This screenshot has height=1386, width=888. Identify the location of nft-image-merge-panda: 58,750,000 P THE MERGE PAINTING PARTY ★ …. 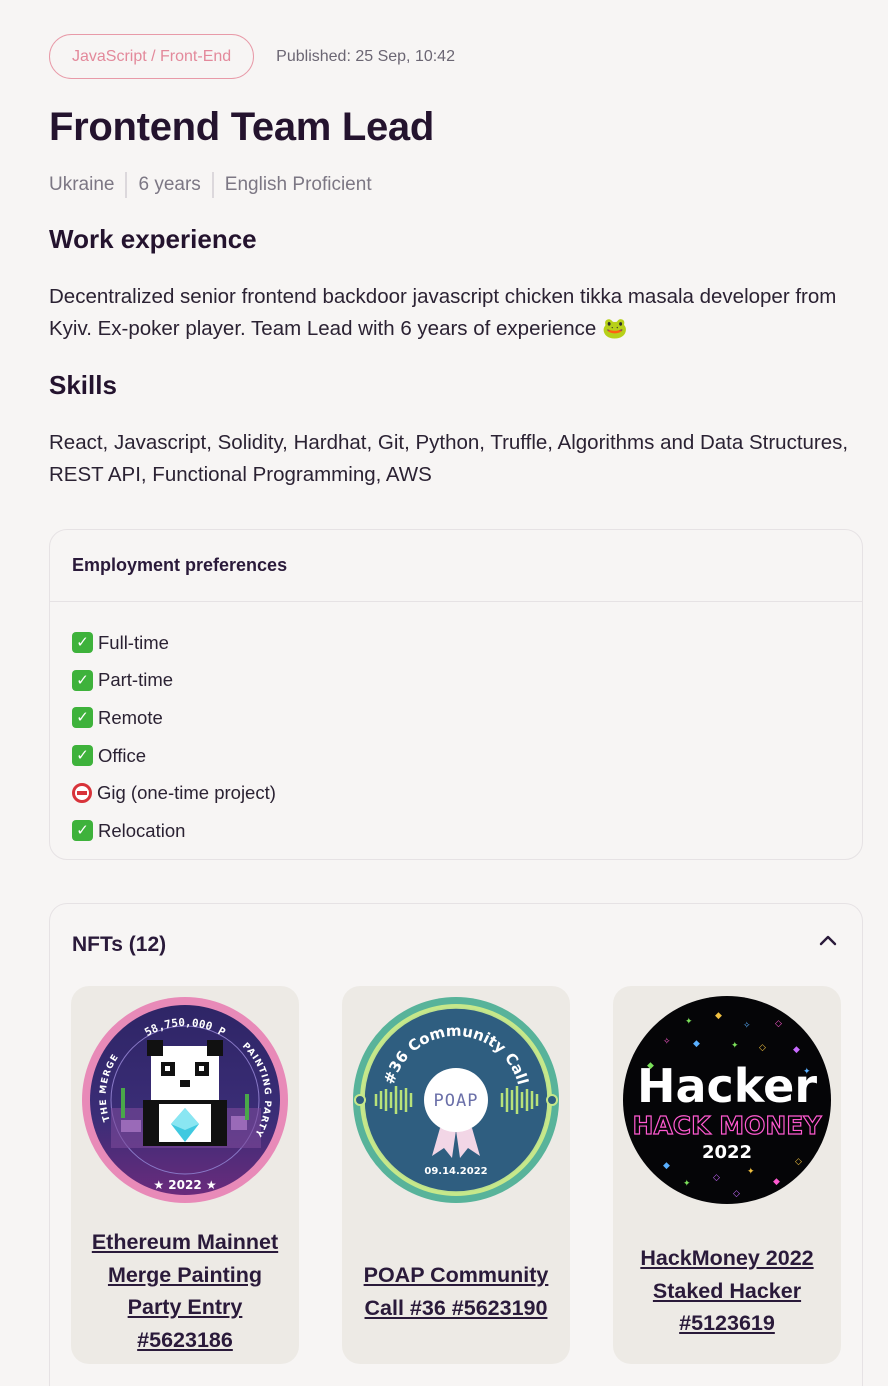
(185, 1100).